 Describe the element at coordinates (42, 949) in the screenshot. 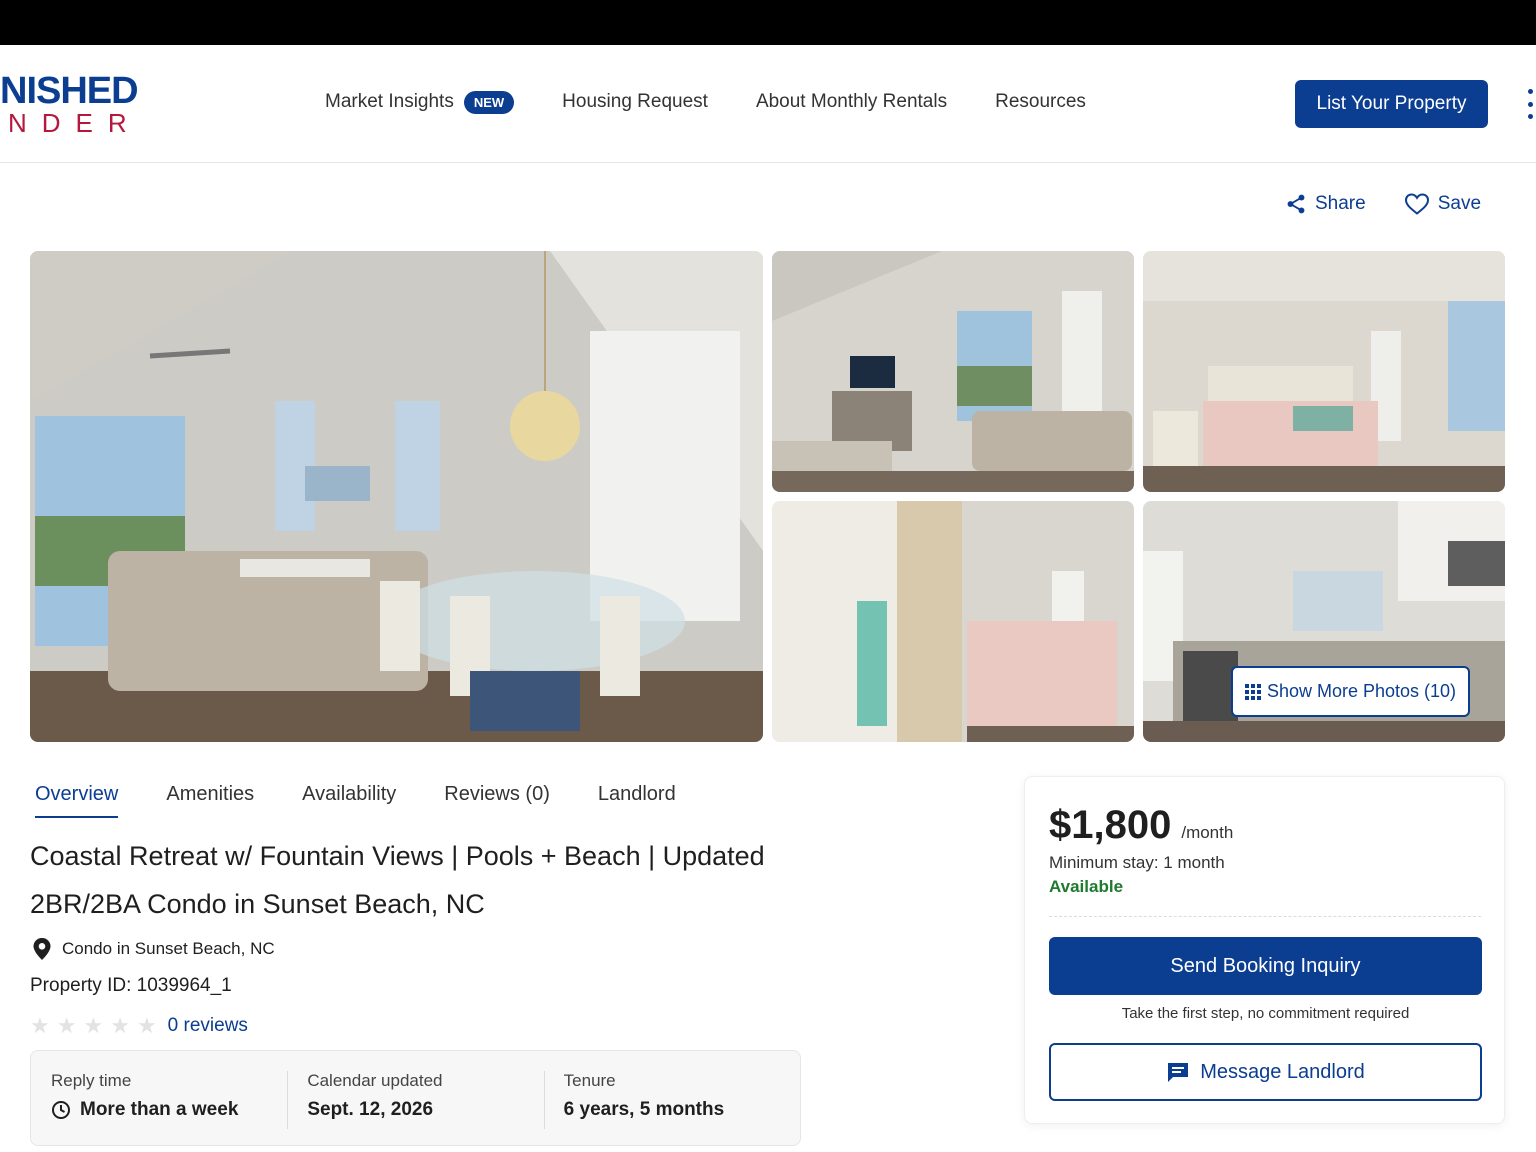

I see `map-pin-icon` at that location.